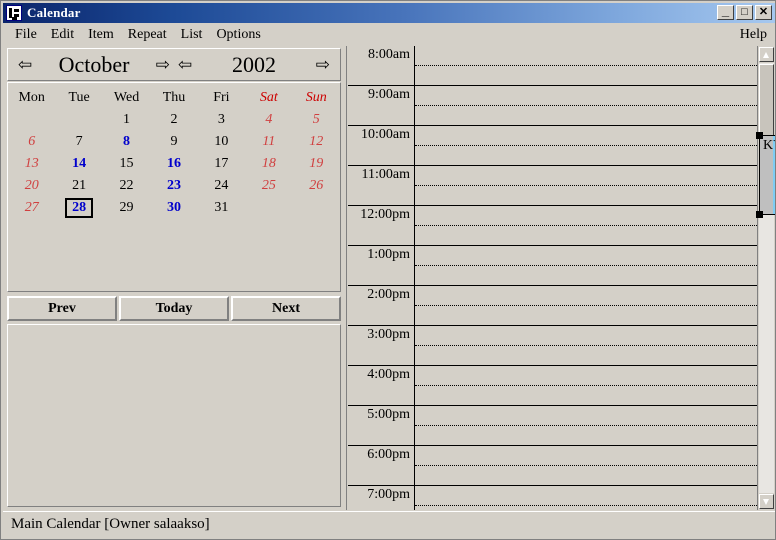 The height and width of the screenshot is (540, 776). I want to click on menu-item-help: Help, so click(753, 35).